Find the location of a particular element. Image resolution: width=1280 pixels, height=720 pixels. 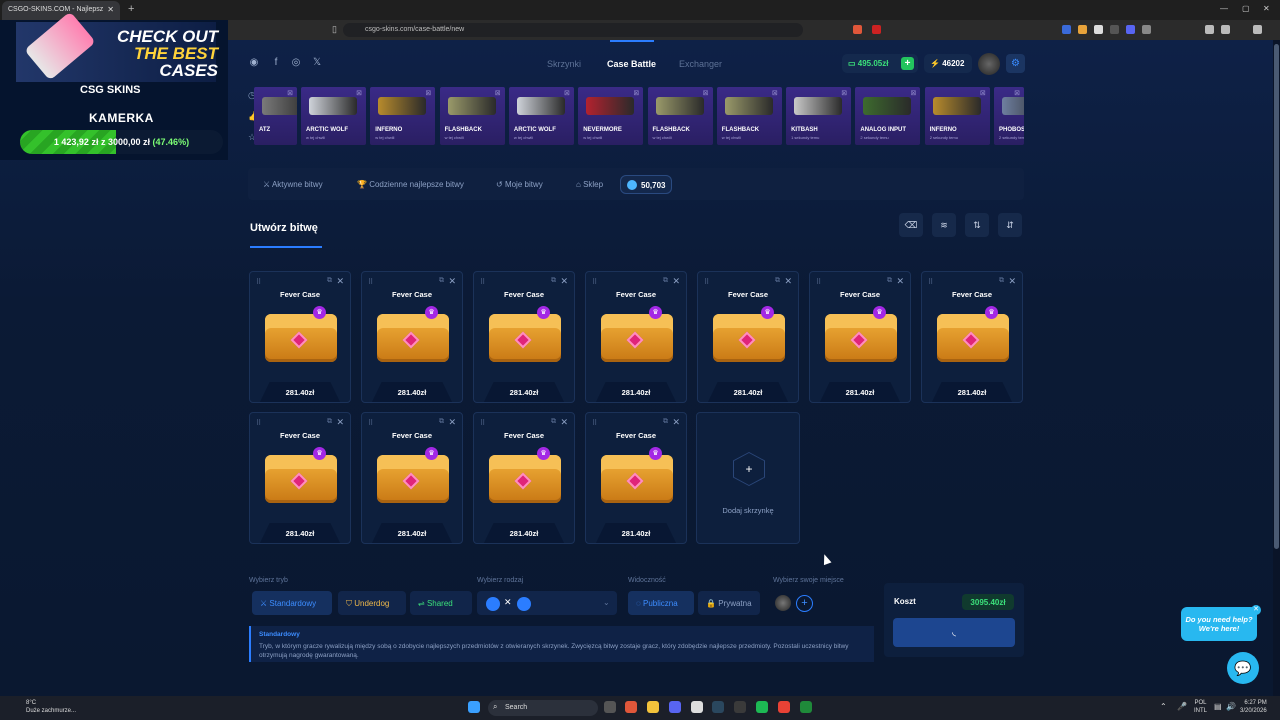

maximize-icon: ▢ is located at coordinates (1246, 8).